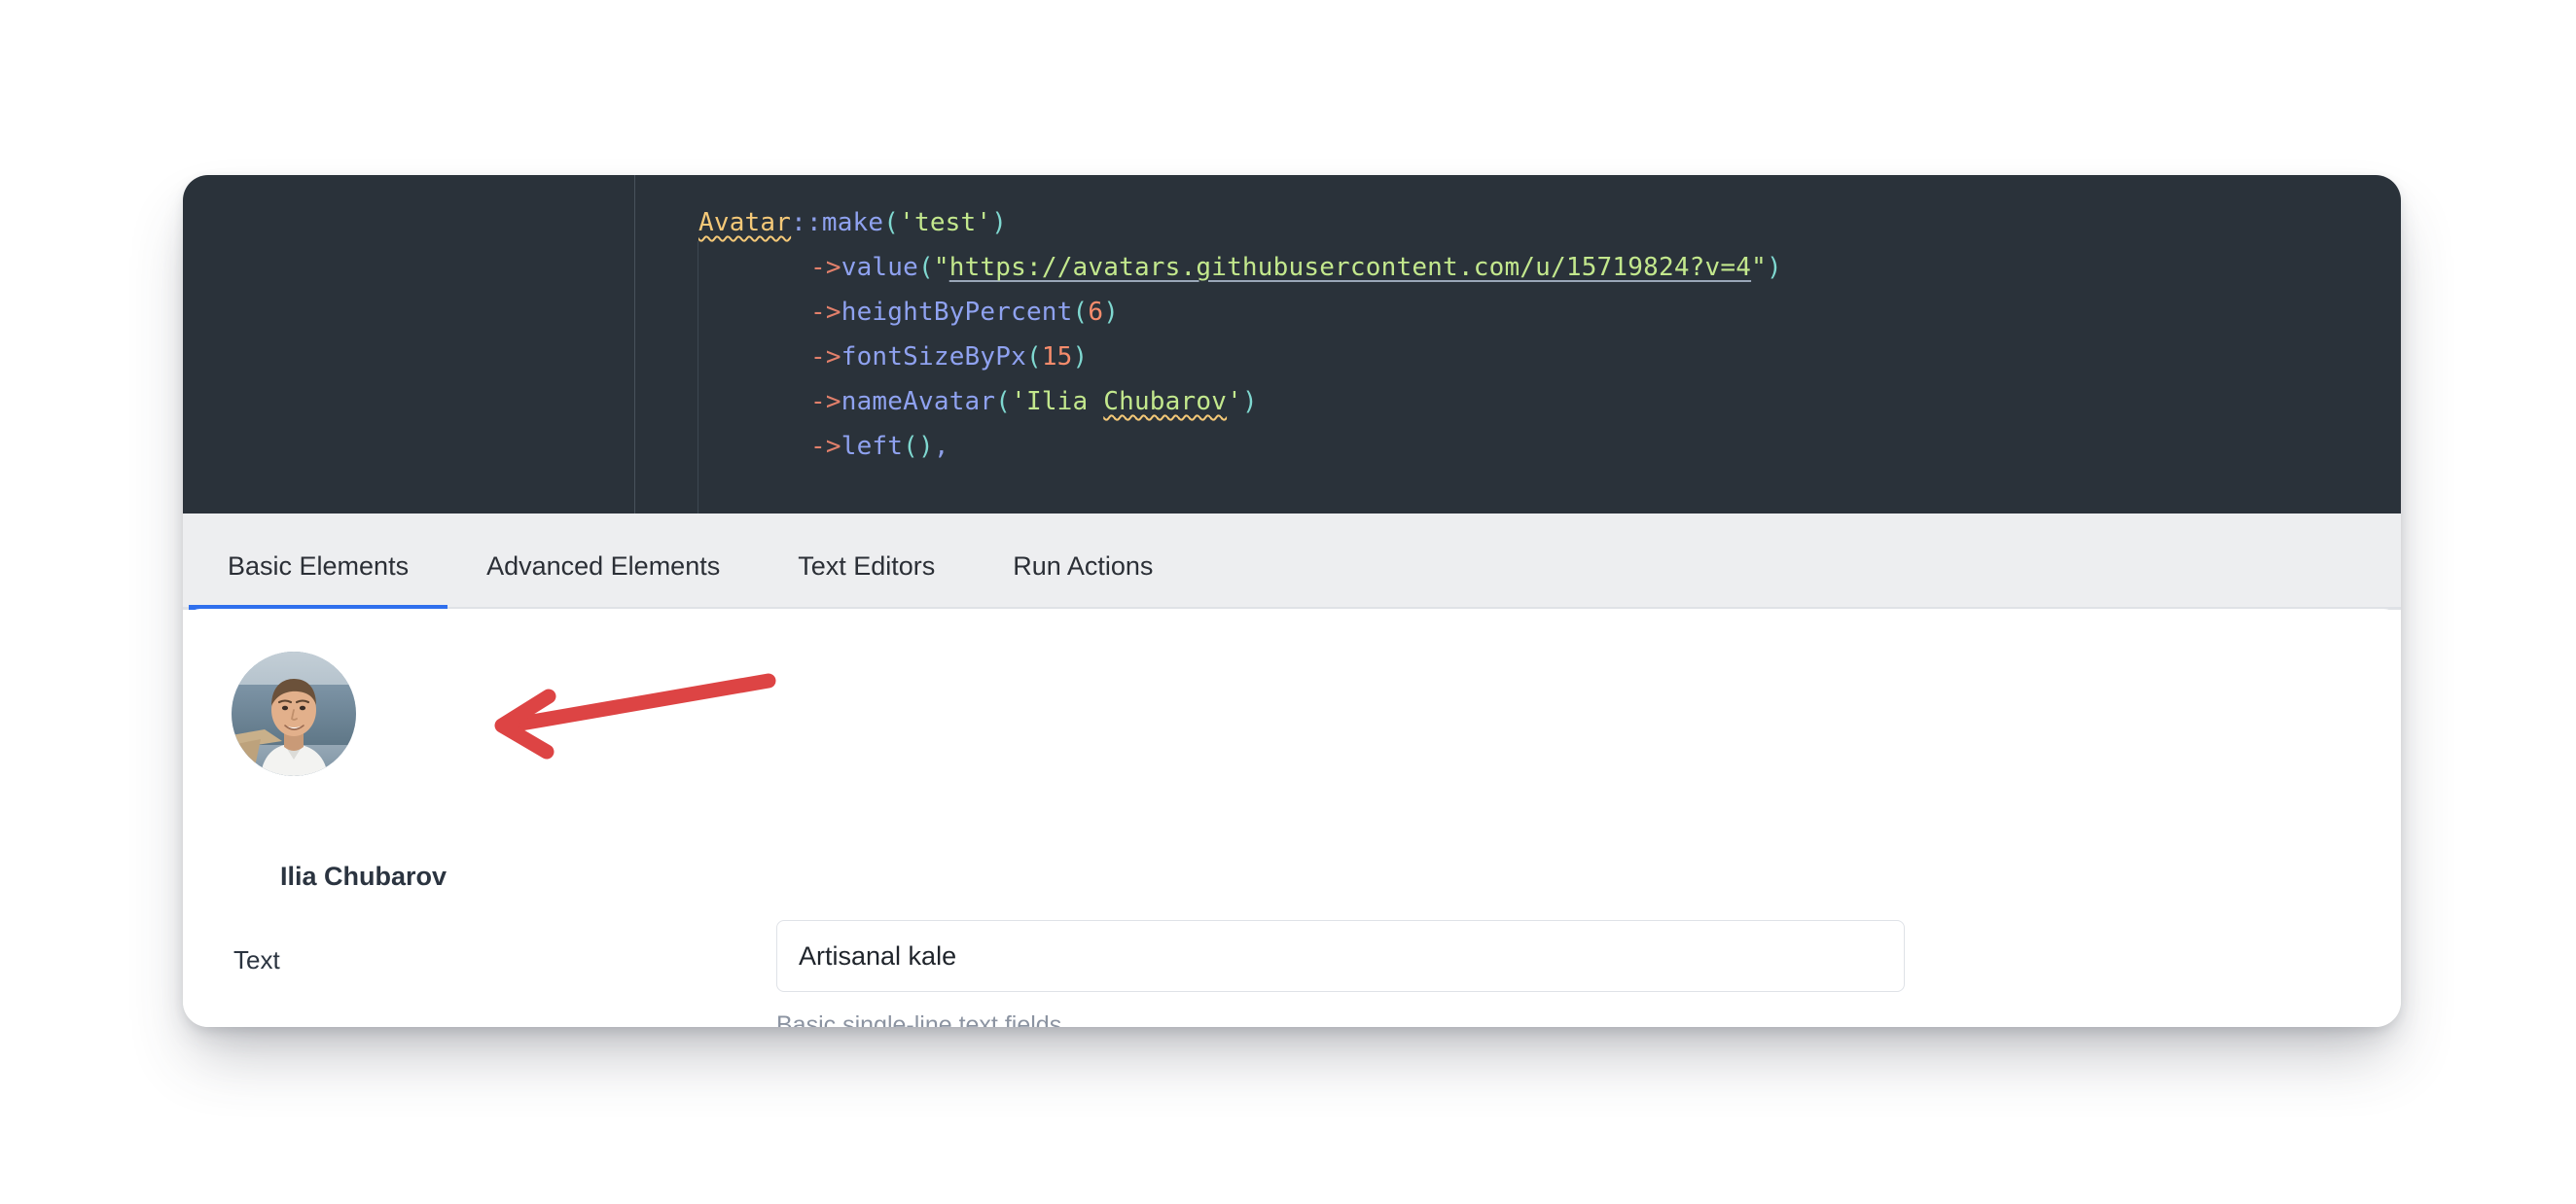 Image resolution: width=2576 pixels, height=1204 pixels. What do you see at coordinates (1240, 222) in the screenshot?
I see `code-line: Avatar::make('test')` at bounding box center [1240, 222].